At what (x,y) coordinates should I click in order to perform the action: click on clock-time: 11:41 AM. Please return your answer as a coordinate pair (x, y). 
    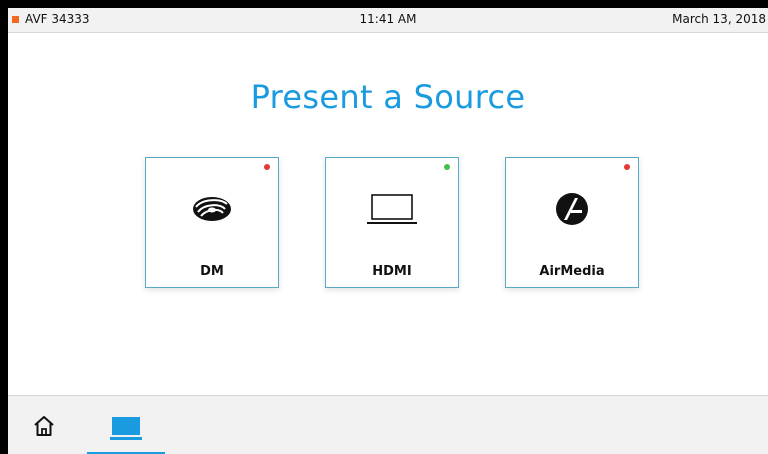
    Looking at the image, I should click on (388, 19).